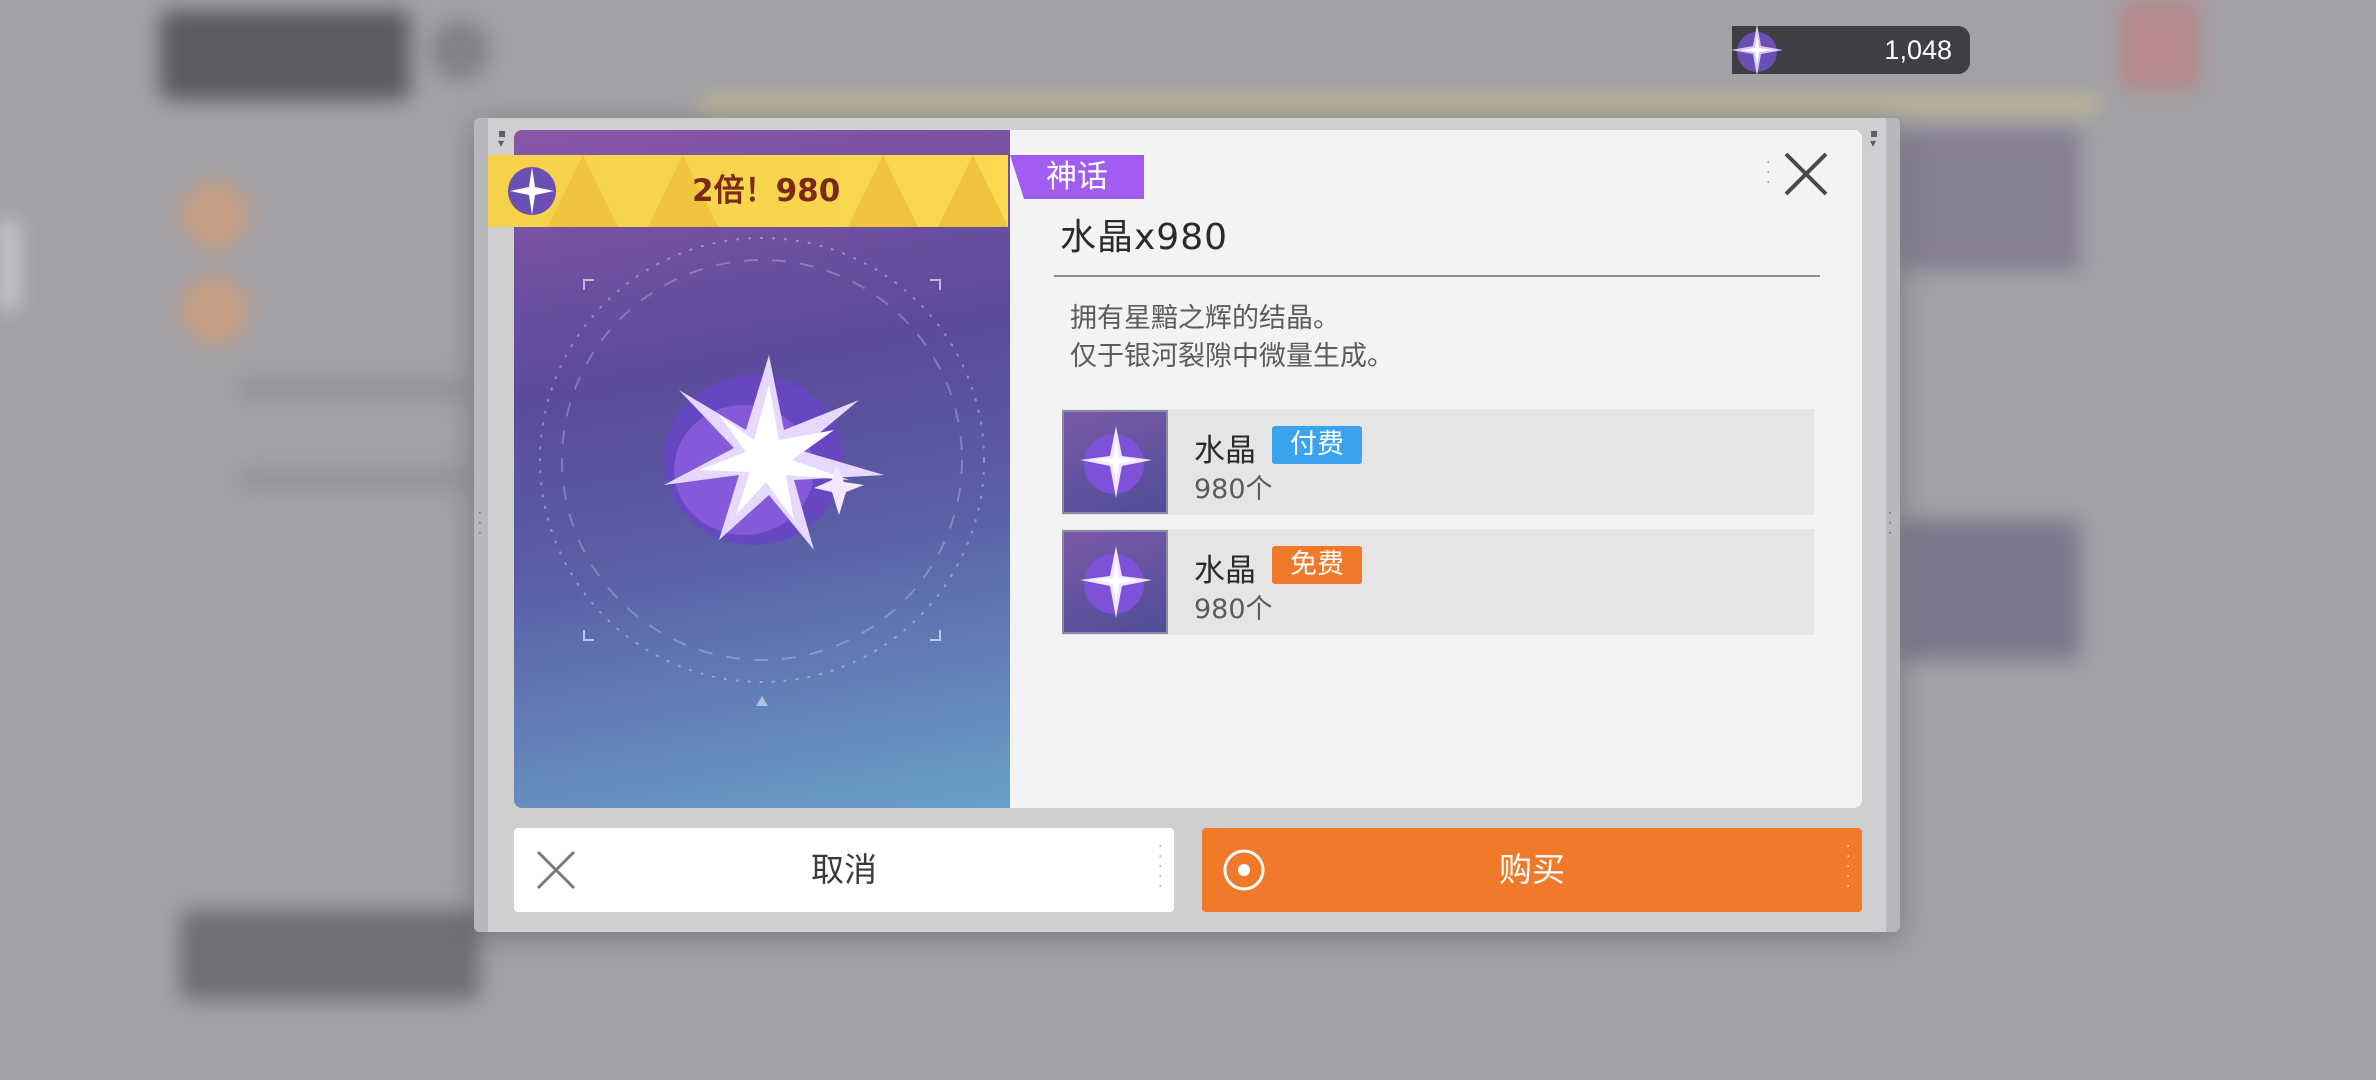 The image size is (2376, 1080). I want to click on cancel-label: 取消, so click(844, 869).